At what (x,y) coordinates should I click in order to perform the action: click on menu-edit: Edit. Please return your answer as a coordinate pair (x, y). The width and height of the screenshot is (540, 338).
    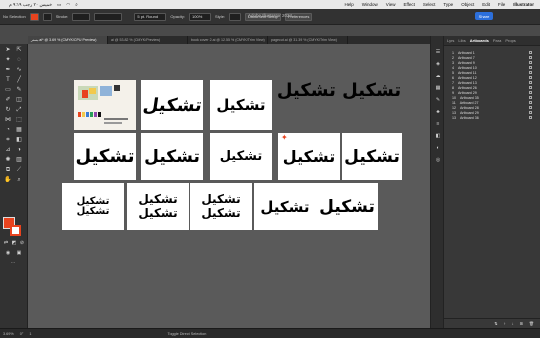
    Looking at the image, I should click on (486, 4).